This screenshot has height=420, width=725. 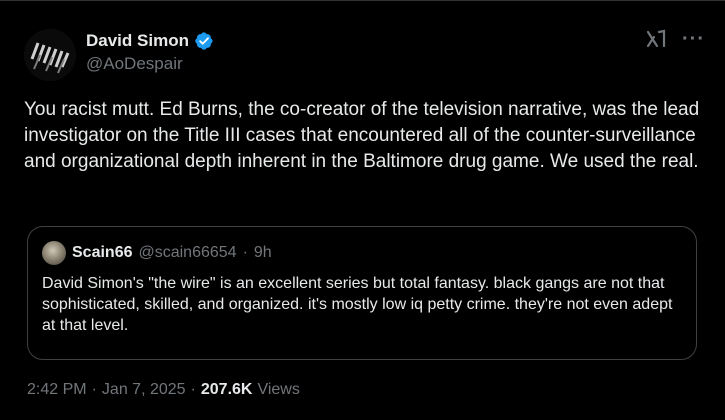 I want to click on views-count: 207.6K, so click(x=226, y=389).